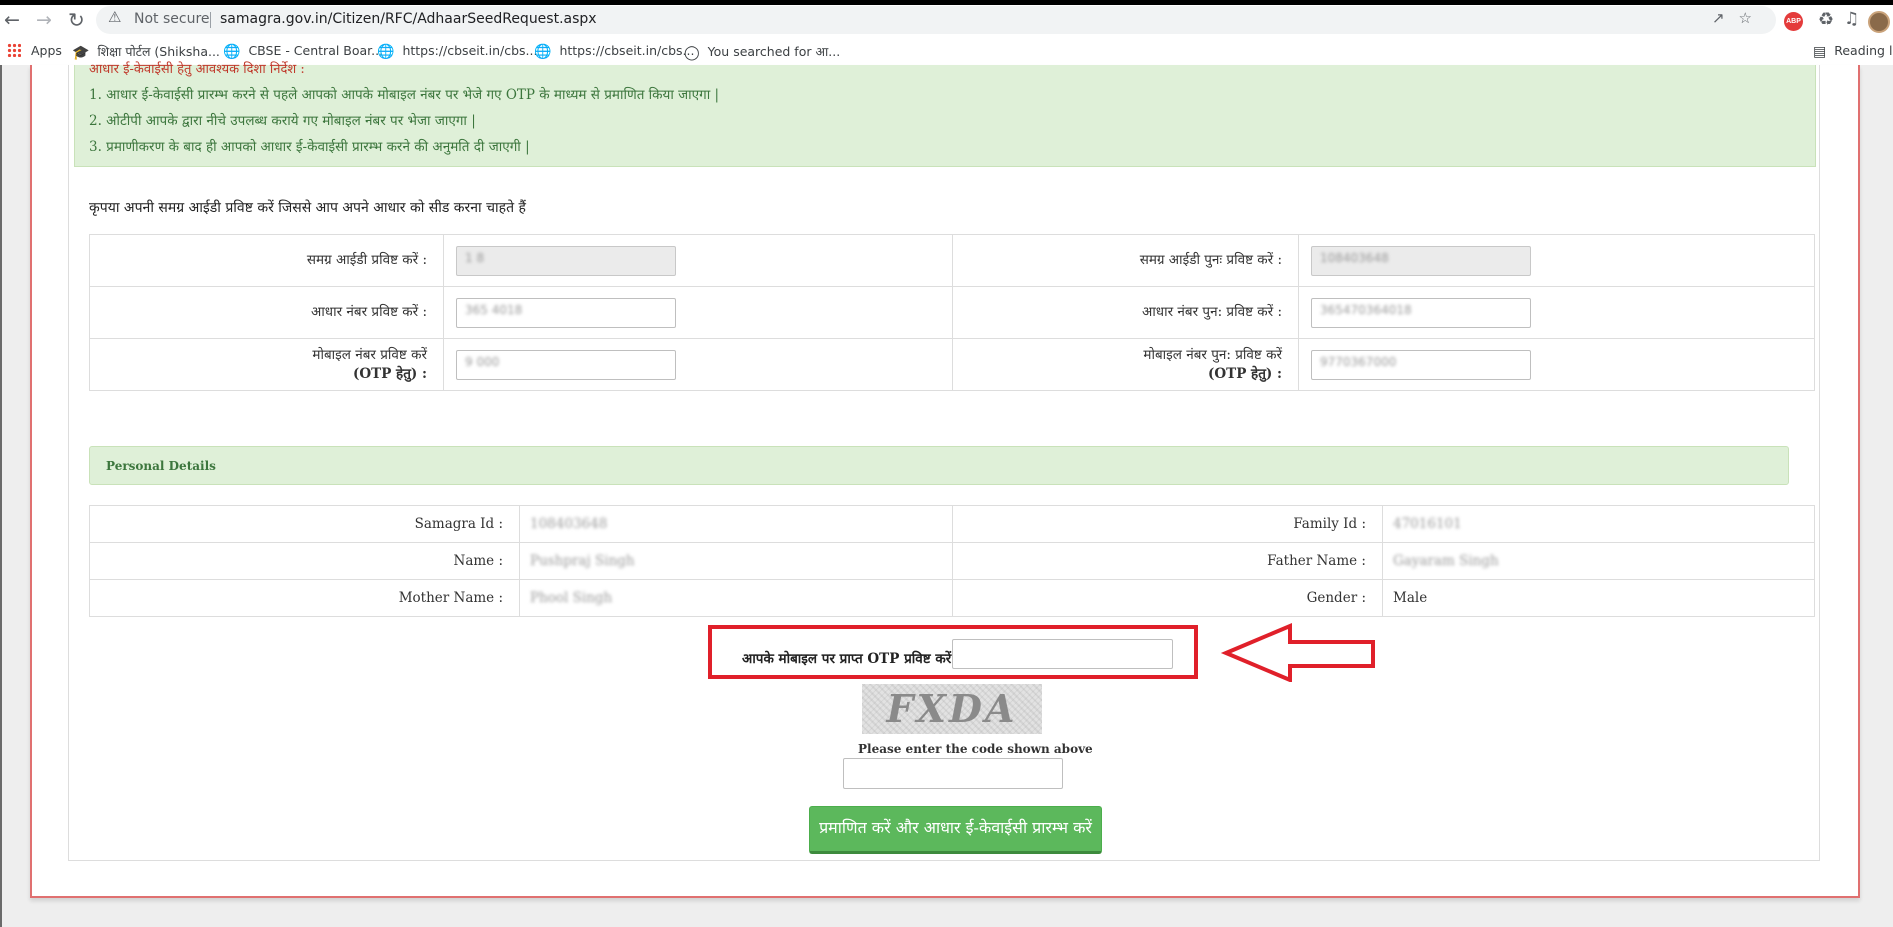 Image resolution: width=1893 pixels, height=927 pixels. Describe the element at coordinates (1826, 19) in the screenshot. I see `puzzle-extensions-icon: ♻` at that location.